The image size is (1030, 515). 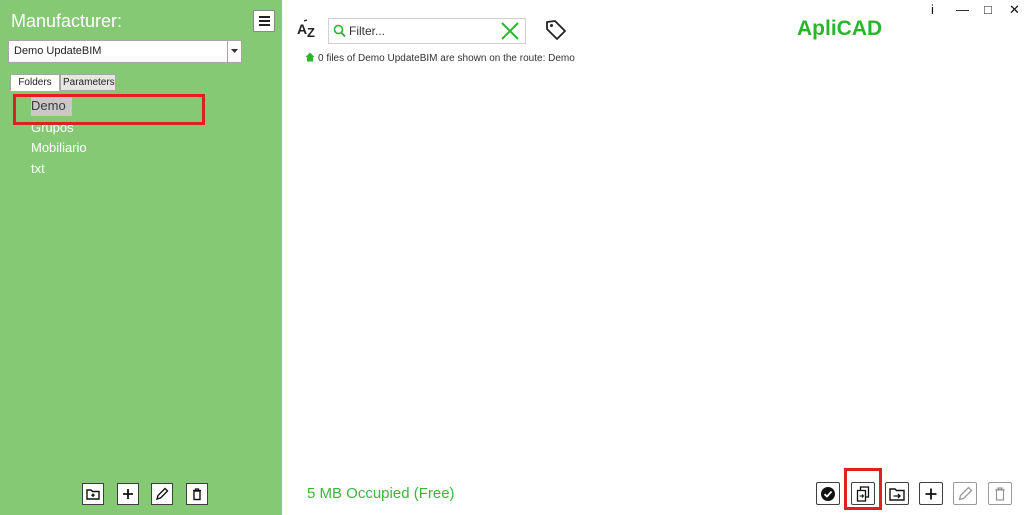 What do you see at coordinates (381, 493) in the screenshot?
I see `storage-status: 5 MB Occupied (Free)` at bounding box center [381, 493].